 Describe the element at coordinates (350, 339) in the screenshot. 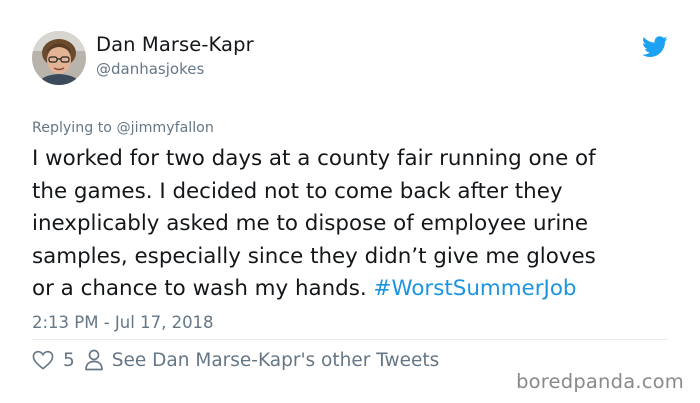

I see `divider` at that location.